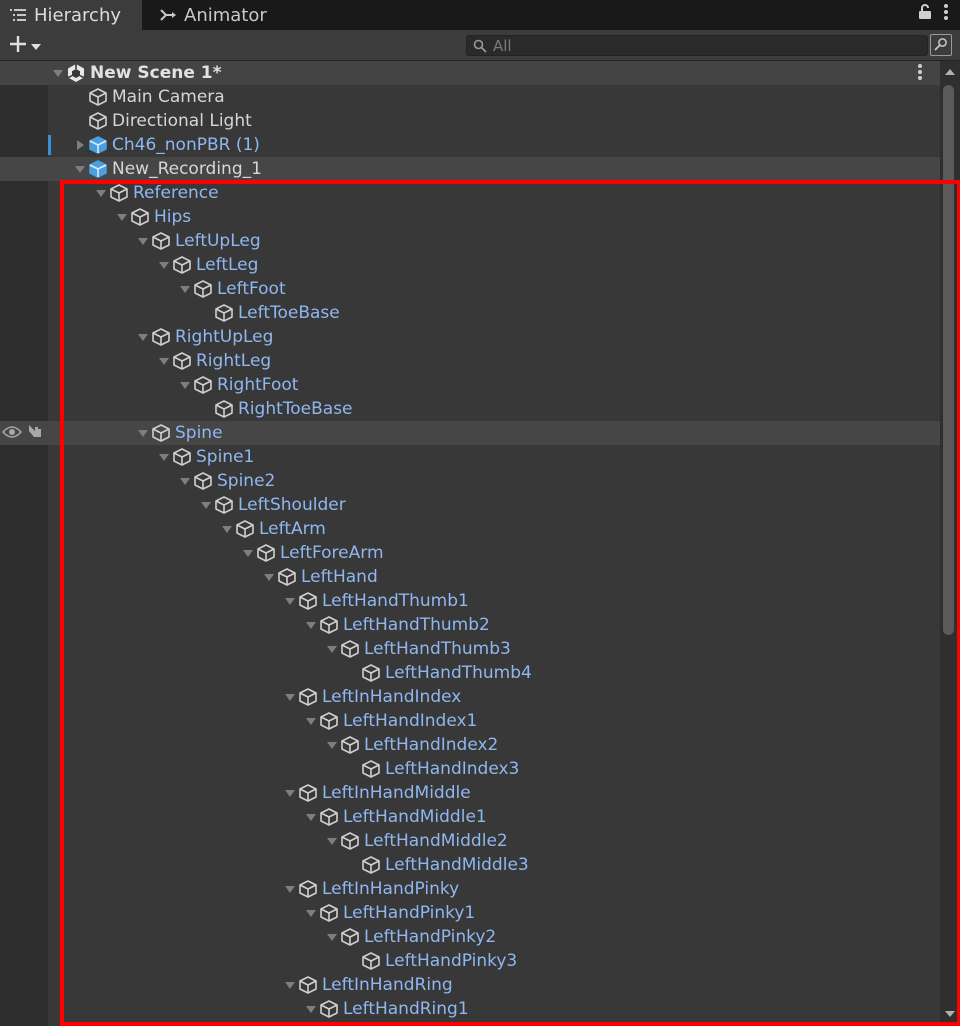  What do you see at coordinates (173, 217) in the screenshot?
I see `tree-item-label: Hips` at bounding box center [173, 217].